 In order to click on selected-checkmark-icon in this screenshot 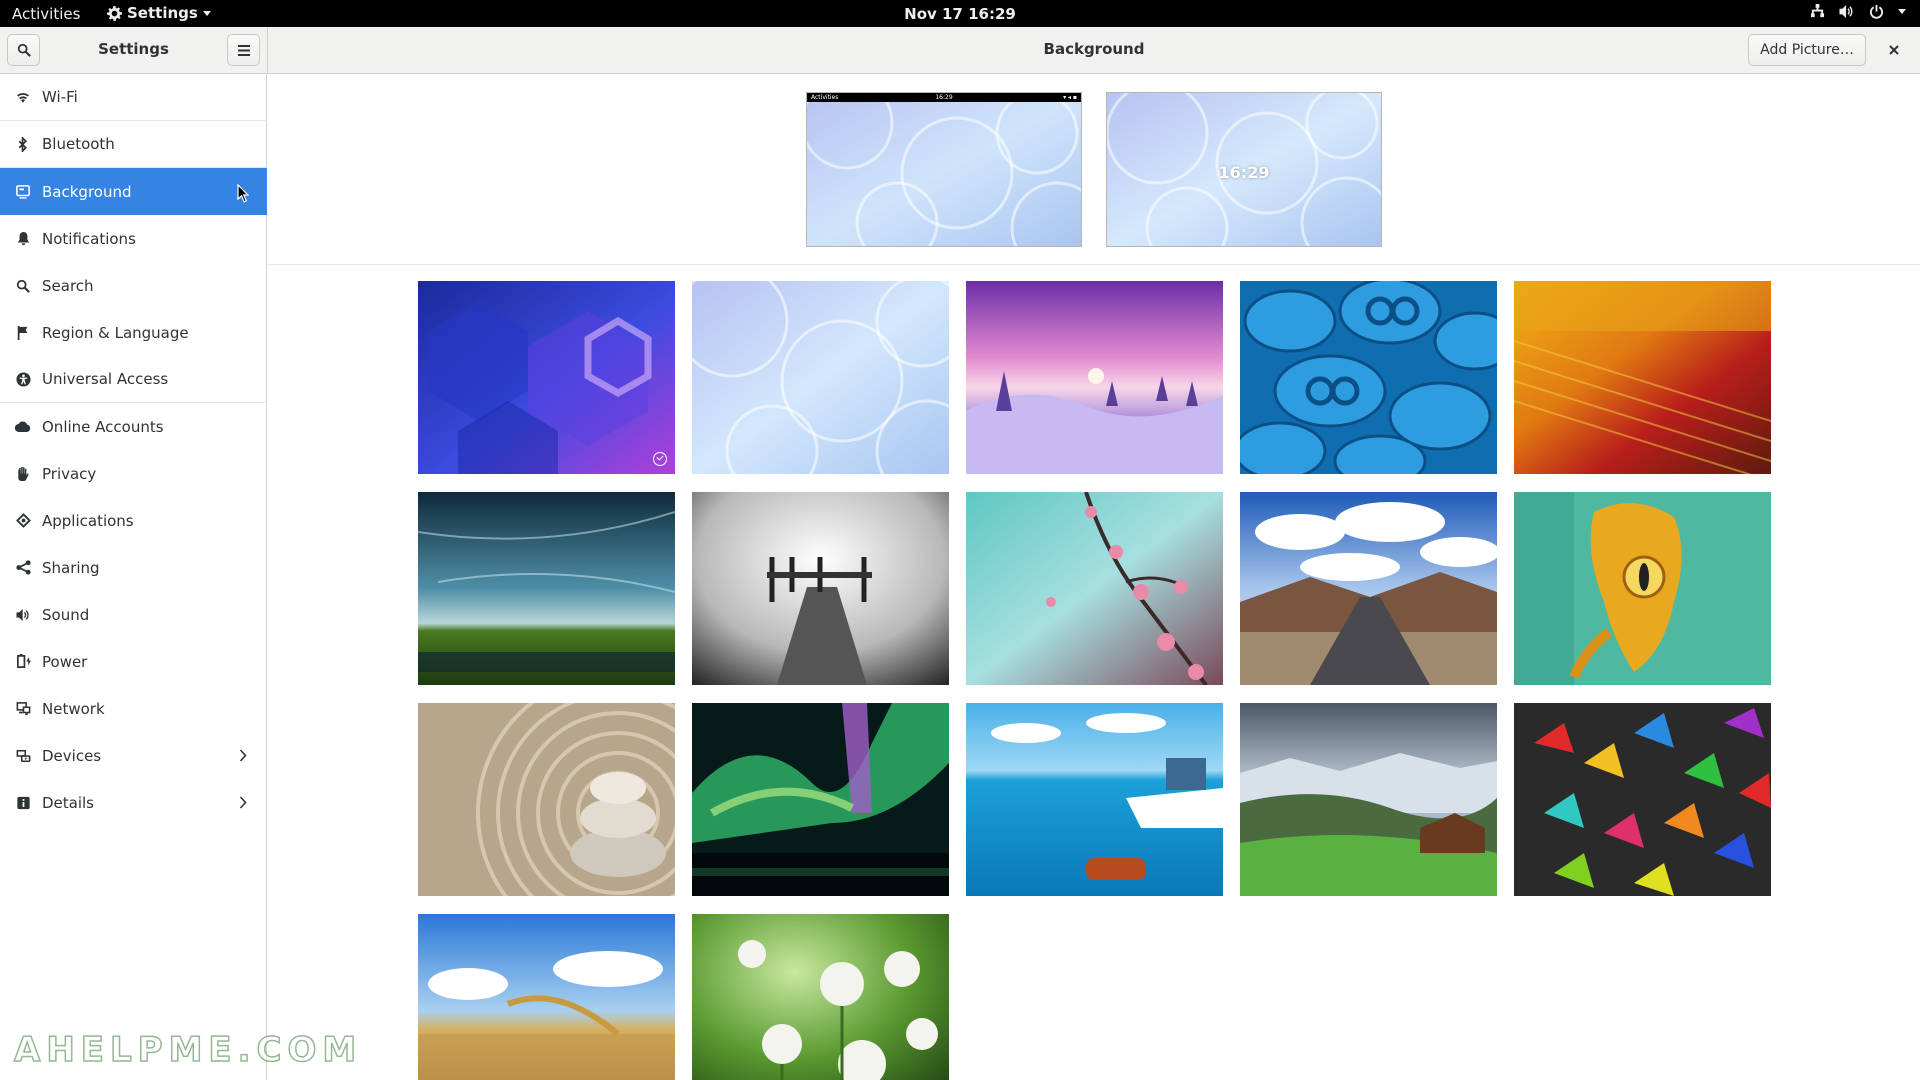, I will do `click(660, 459)`.